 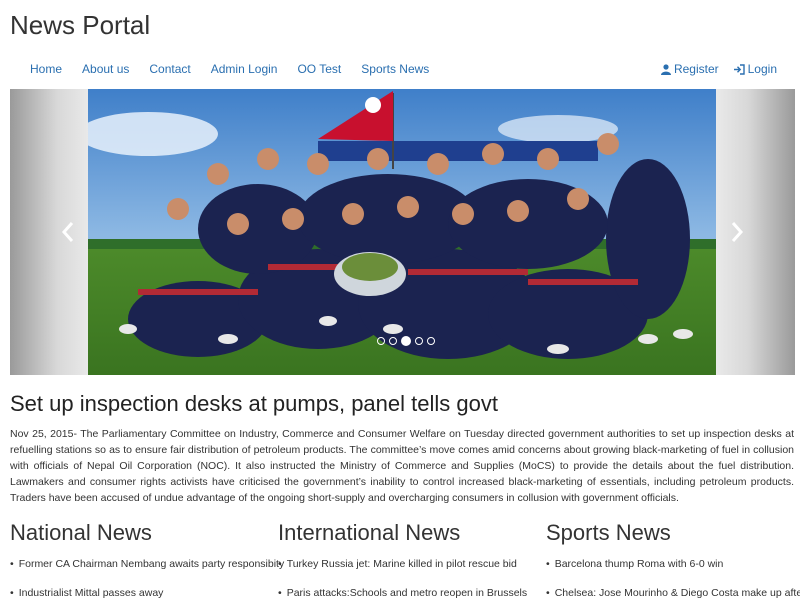 What do you see at coordinates (81, 532) in the screenshot?
I see `section-title: National News` at bounding box center [81, 532].